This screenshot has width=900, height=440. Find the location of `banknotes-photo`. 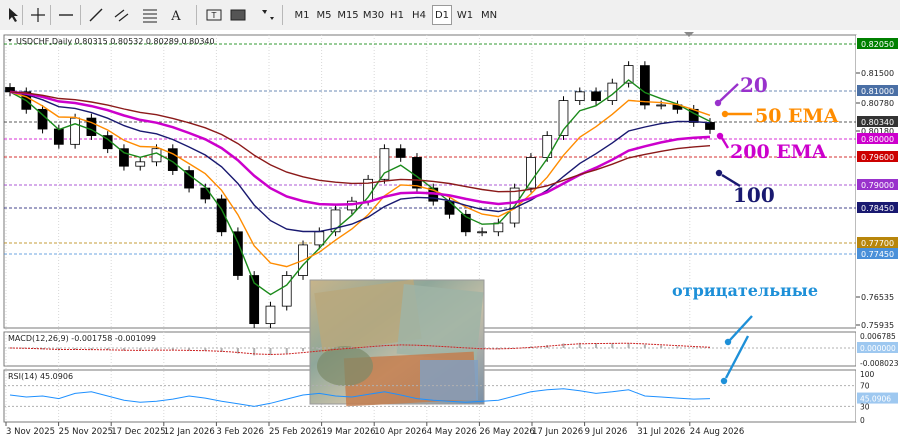

banknotes-photo is located at coordinates (397, 343).